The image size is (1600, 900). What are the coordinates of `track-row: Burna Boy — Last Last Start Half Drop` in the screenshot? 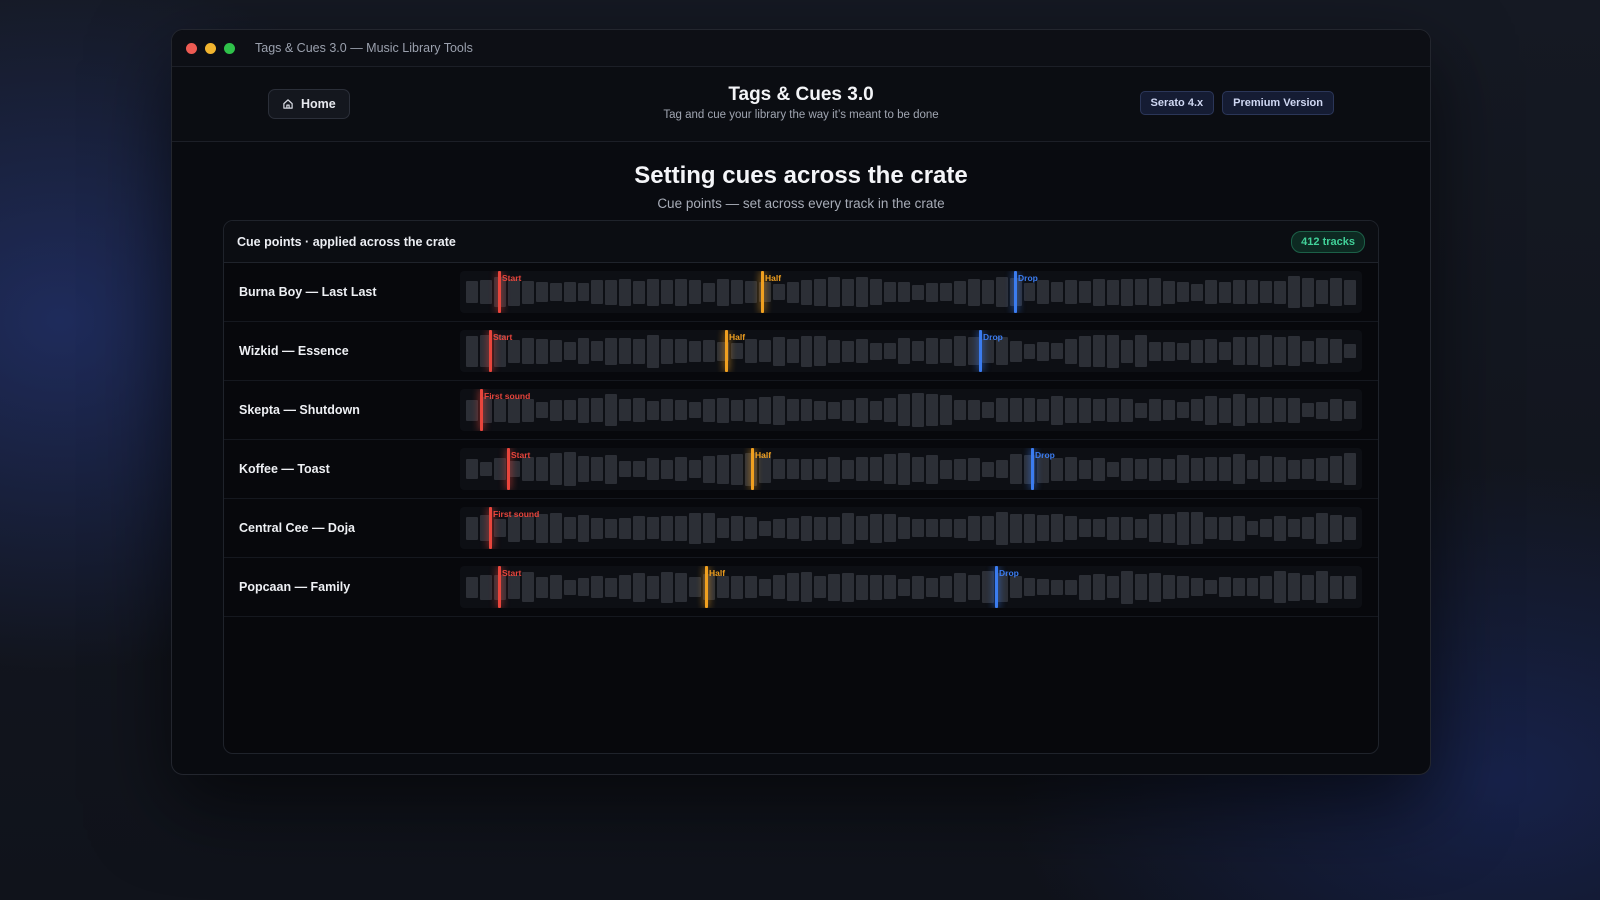 It's located at (801, 292).